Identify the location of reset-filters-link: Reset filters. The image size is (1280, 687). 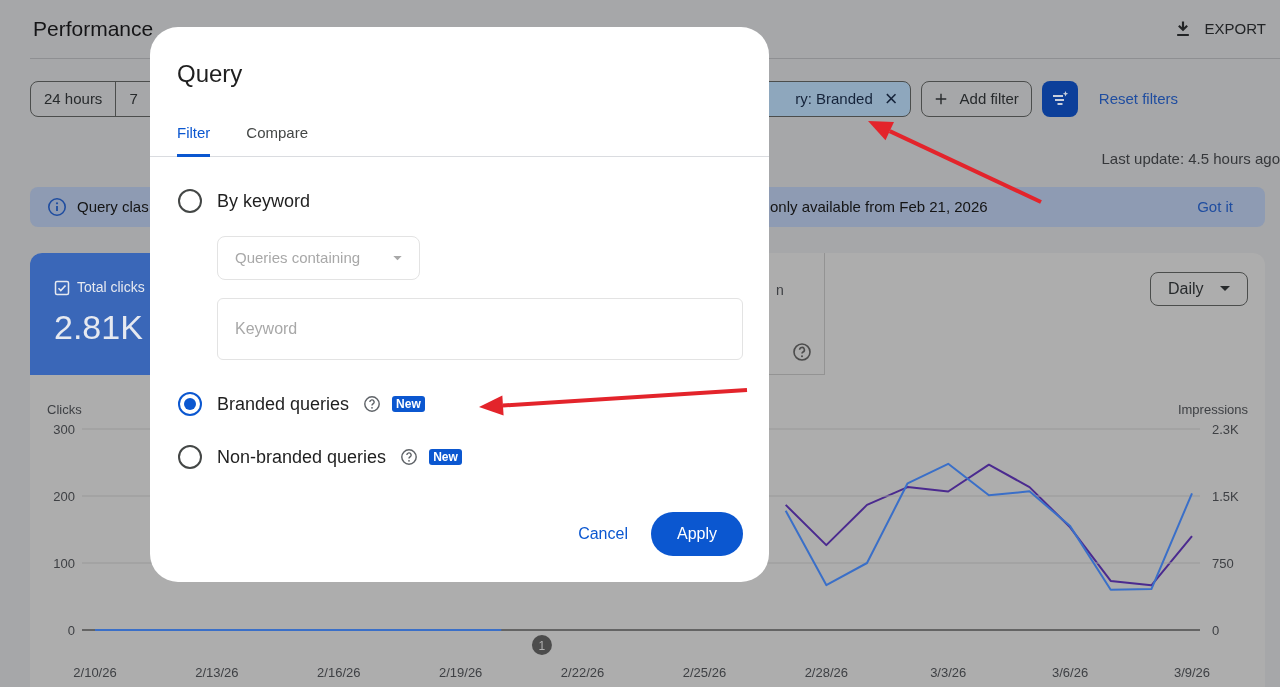
(1138, 99).